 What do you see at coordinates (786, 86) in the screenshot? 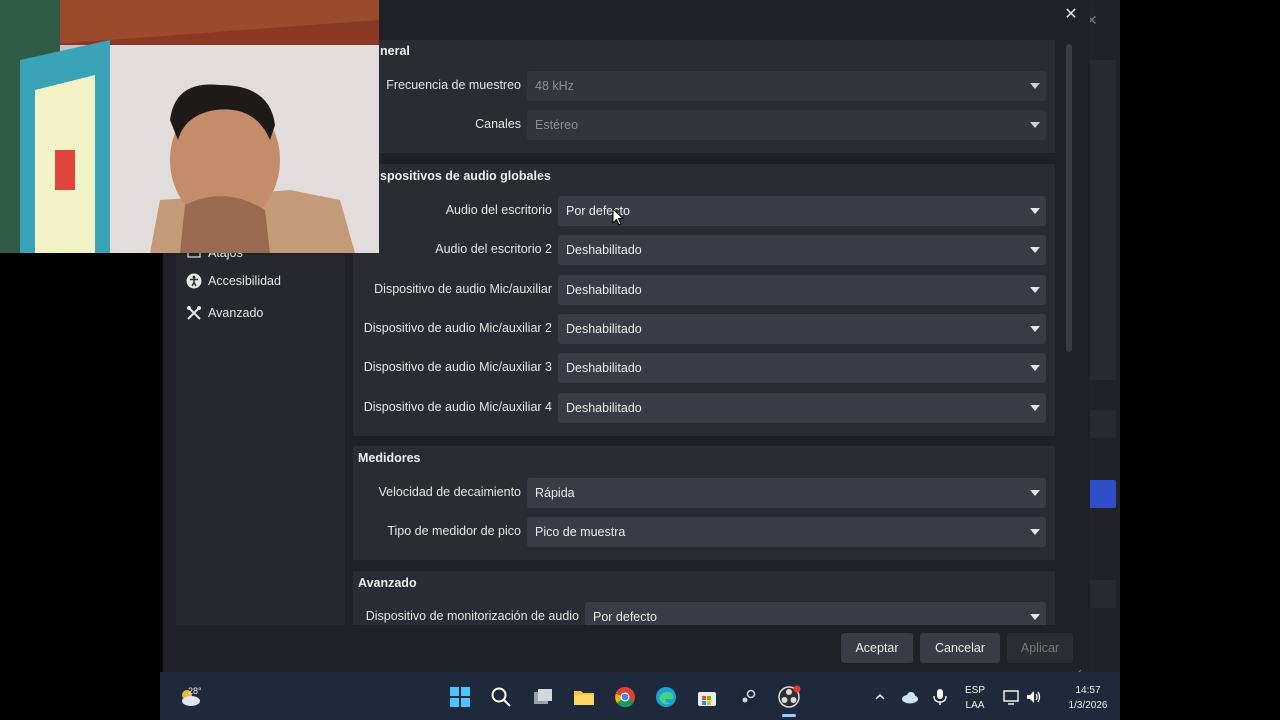
I see `sample-rate-select: 48 kHz` at bounding box center [786, 86].